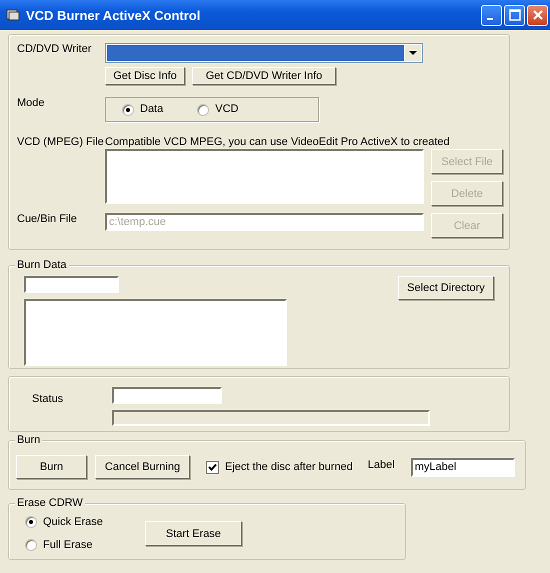  What do you see at coordinates (279, 467) in the screenshot?
I see `eject-checkbox: Eject the disc after burned` at bounding box center [279, 467].